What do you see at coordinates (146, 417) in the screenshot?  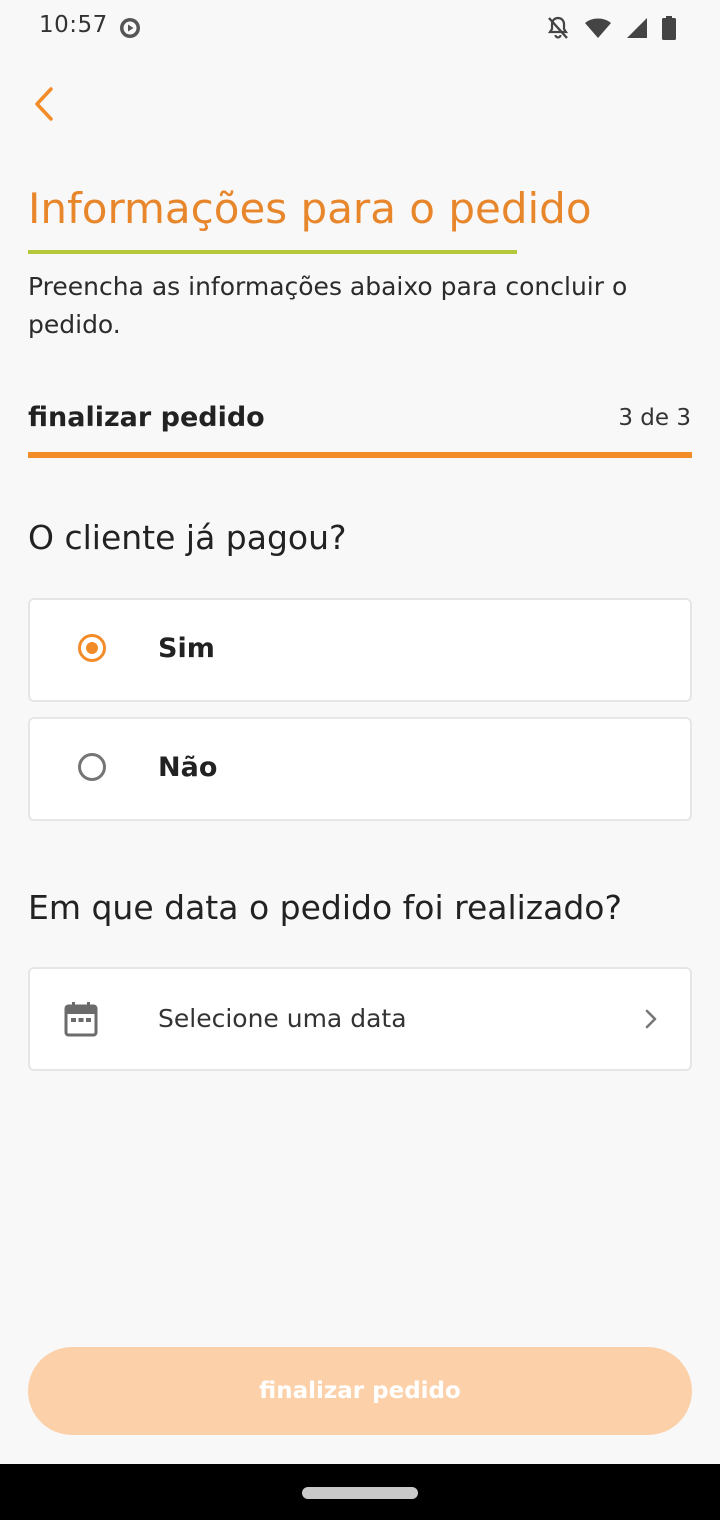 I see `step-label: finalizar pedido` at bounding box center [146, 417].